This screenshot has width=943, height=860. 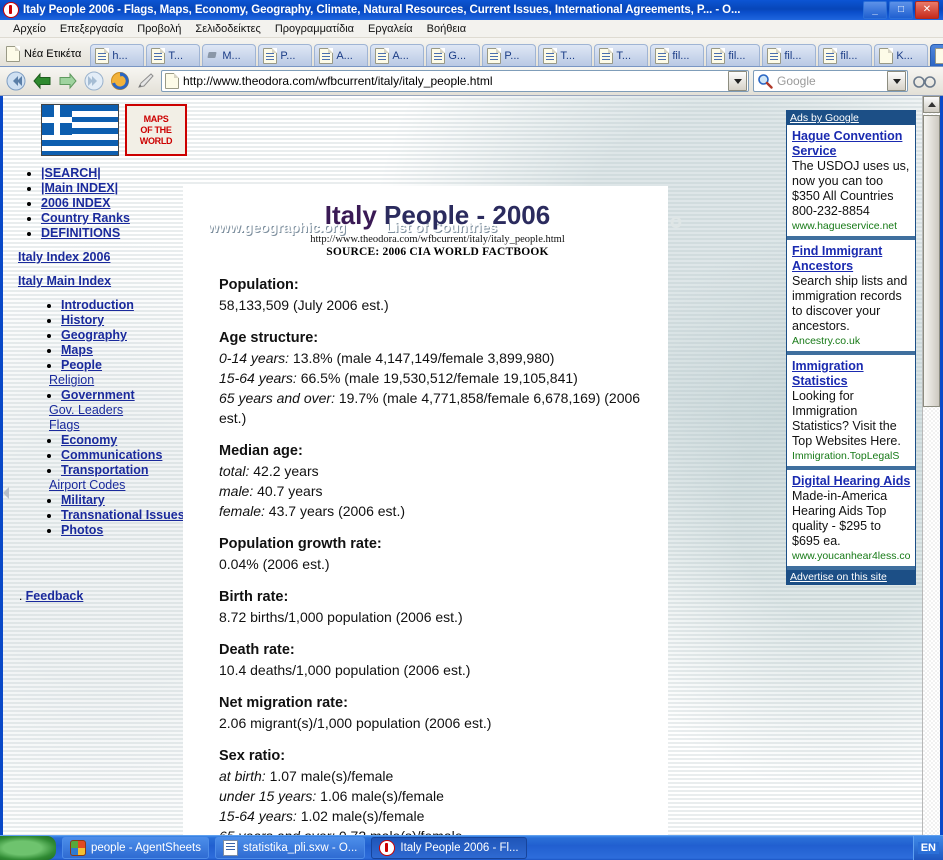 I want to click on ad-title-link: Find Immigrant Ancestors, so click(x=851, y=259).